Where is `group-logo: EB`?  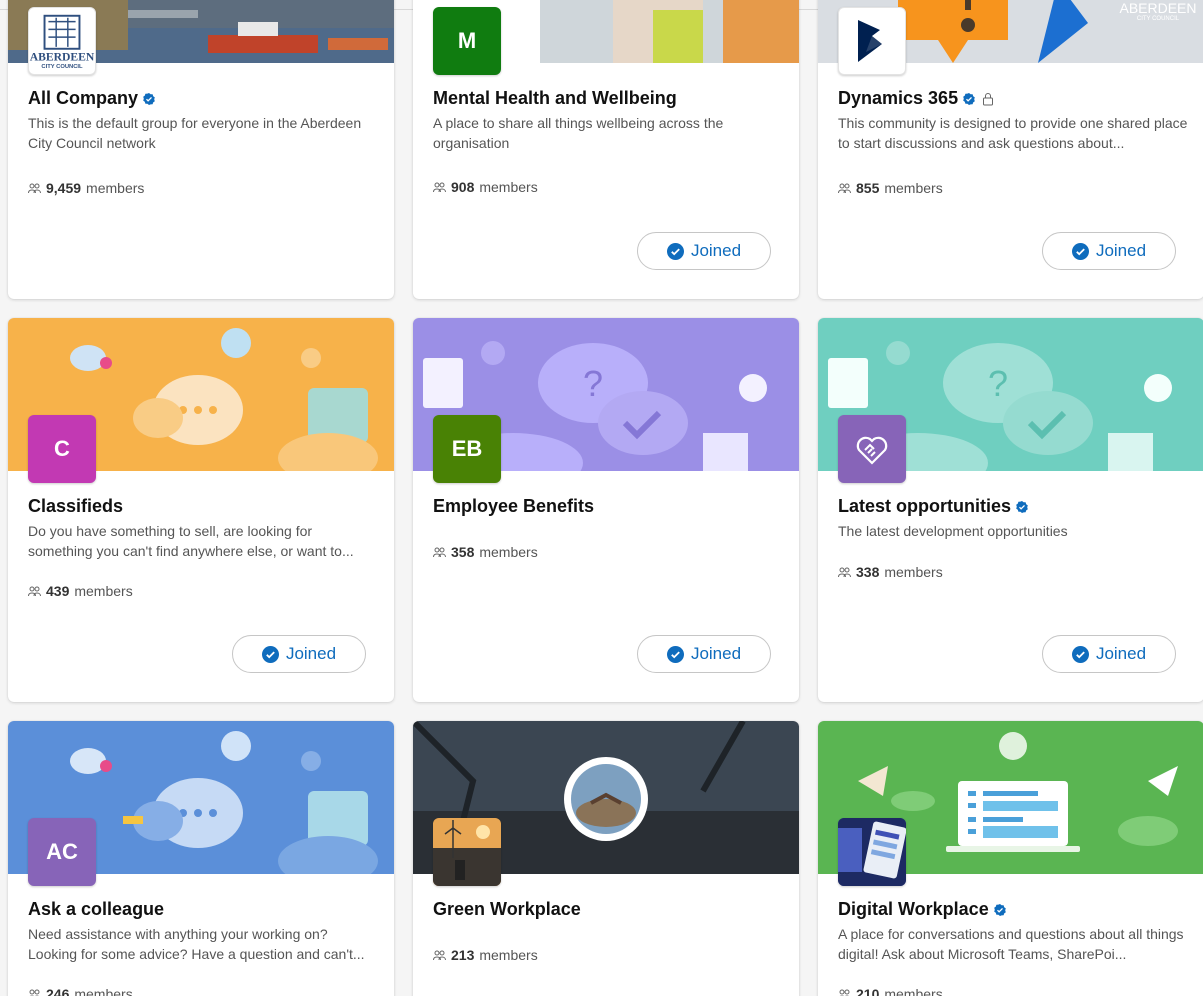 group-logo: EB is located at coordinates (467, 449).